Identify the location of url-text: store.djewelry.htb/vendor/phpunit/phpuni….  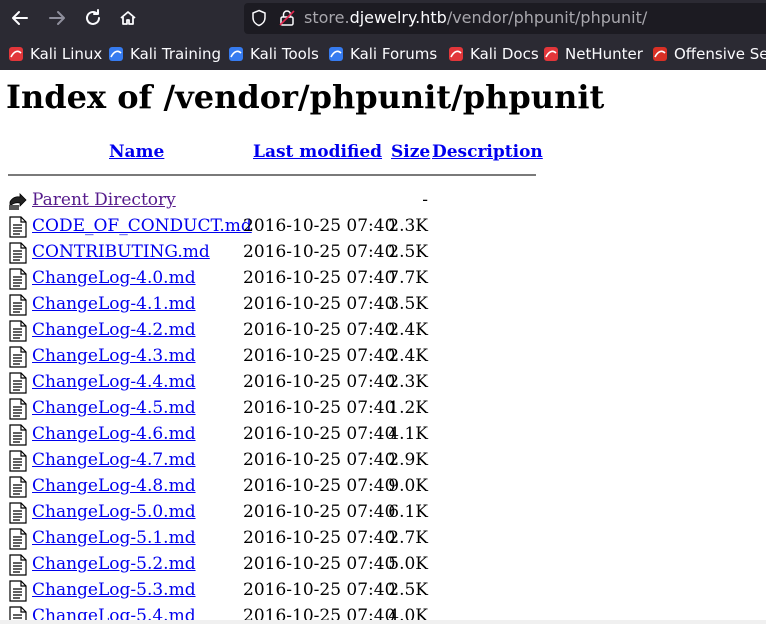
(475, 17).